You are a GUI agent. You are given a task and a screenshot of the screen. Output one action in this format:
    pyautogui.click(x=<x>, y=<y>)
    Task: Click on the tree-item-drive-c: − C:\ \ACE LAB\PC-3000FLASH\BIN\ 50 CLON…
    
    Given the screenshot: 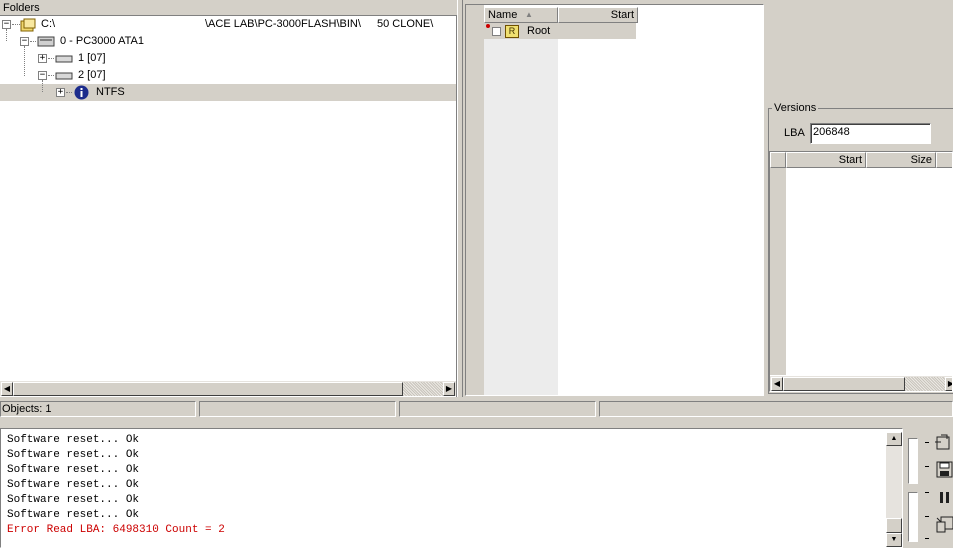 What is the action you would take?
    pyautogui.click(x=228, y=24)
    